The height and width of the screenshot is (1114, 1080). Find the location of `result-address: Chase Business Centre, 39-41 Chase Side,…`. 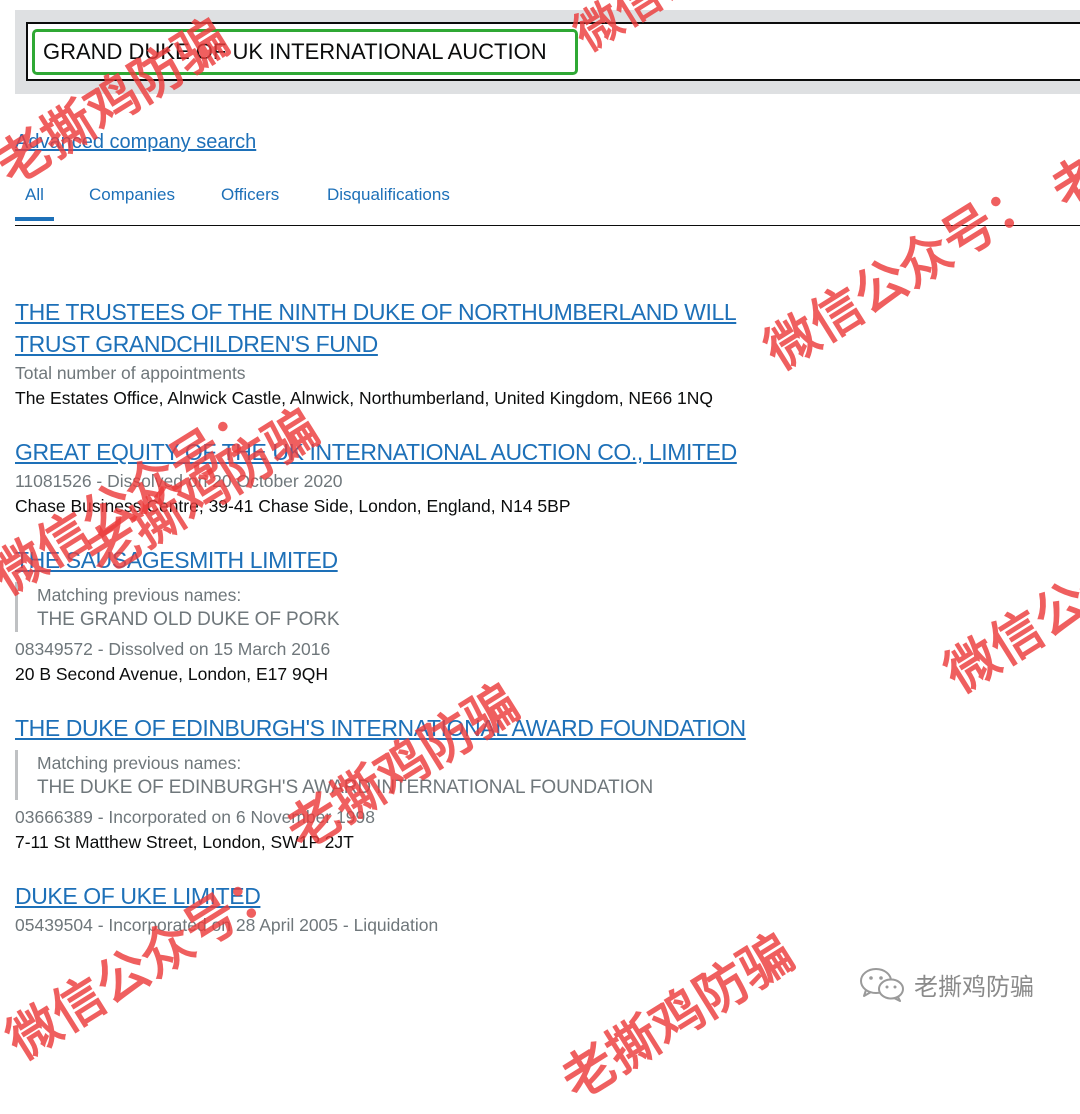

result-address: Chase Business Centre, 39-41 Chase Side,… is located at coordinates (293, 506).